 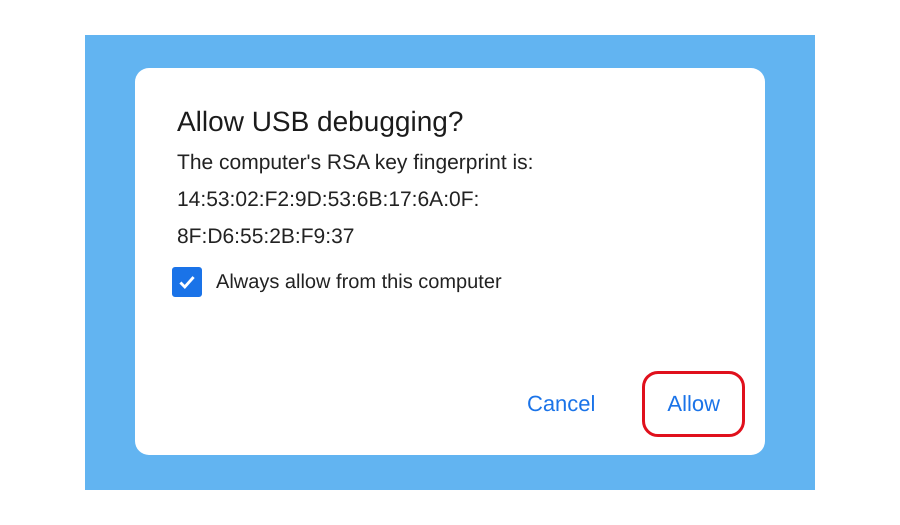 I want to click on fingerprint-text: 14:53:02:F2:9D:53:6B:17:6A:0F:, so click(x=328, y=200).